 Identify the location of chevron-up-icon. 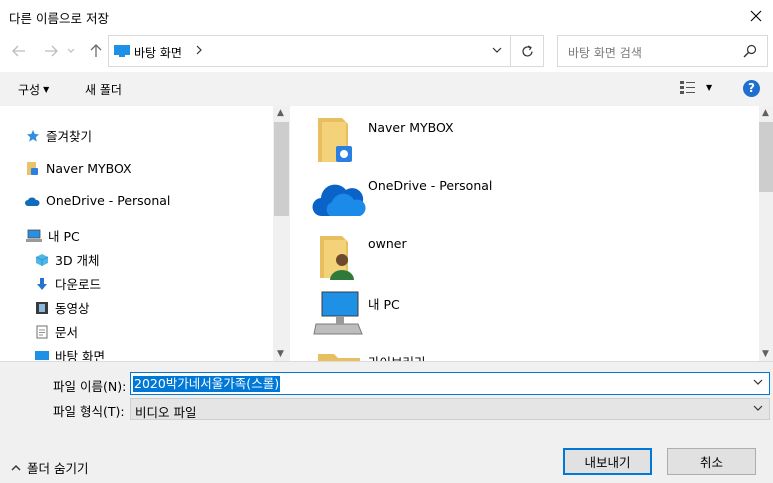
(16, 467).